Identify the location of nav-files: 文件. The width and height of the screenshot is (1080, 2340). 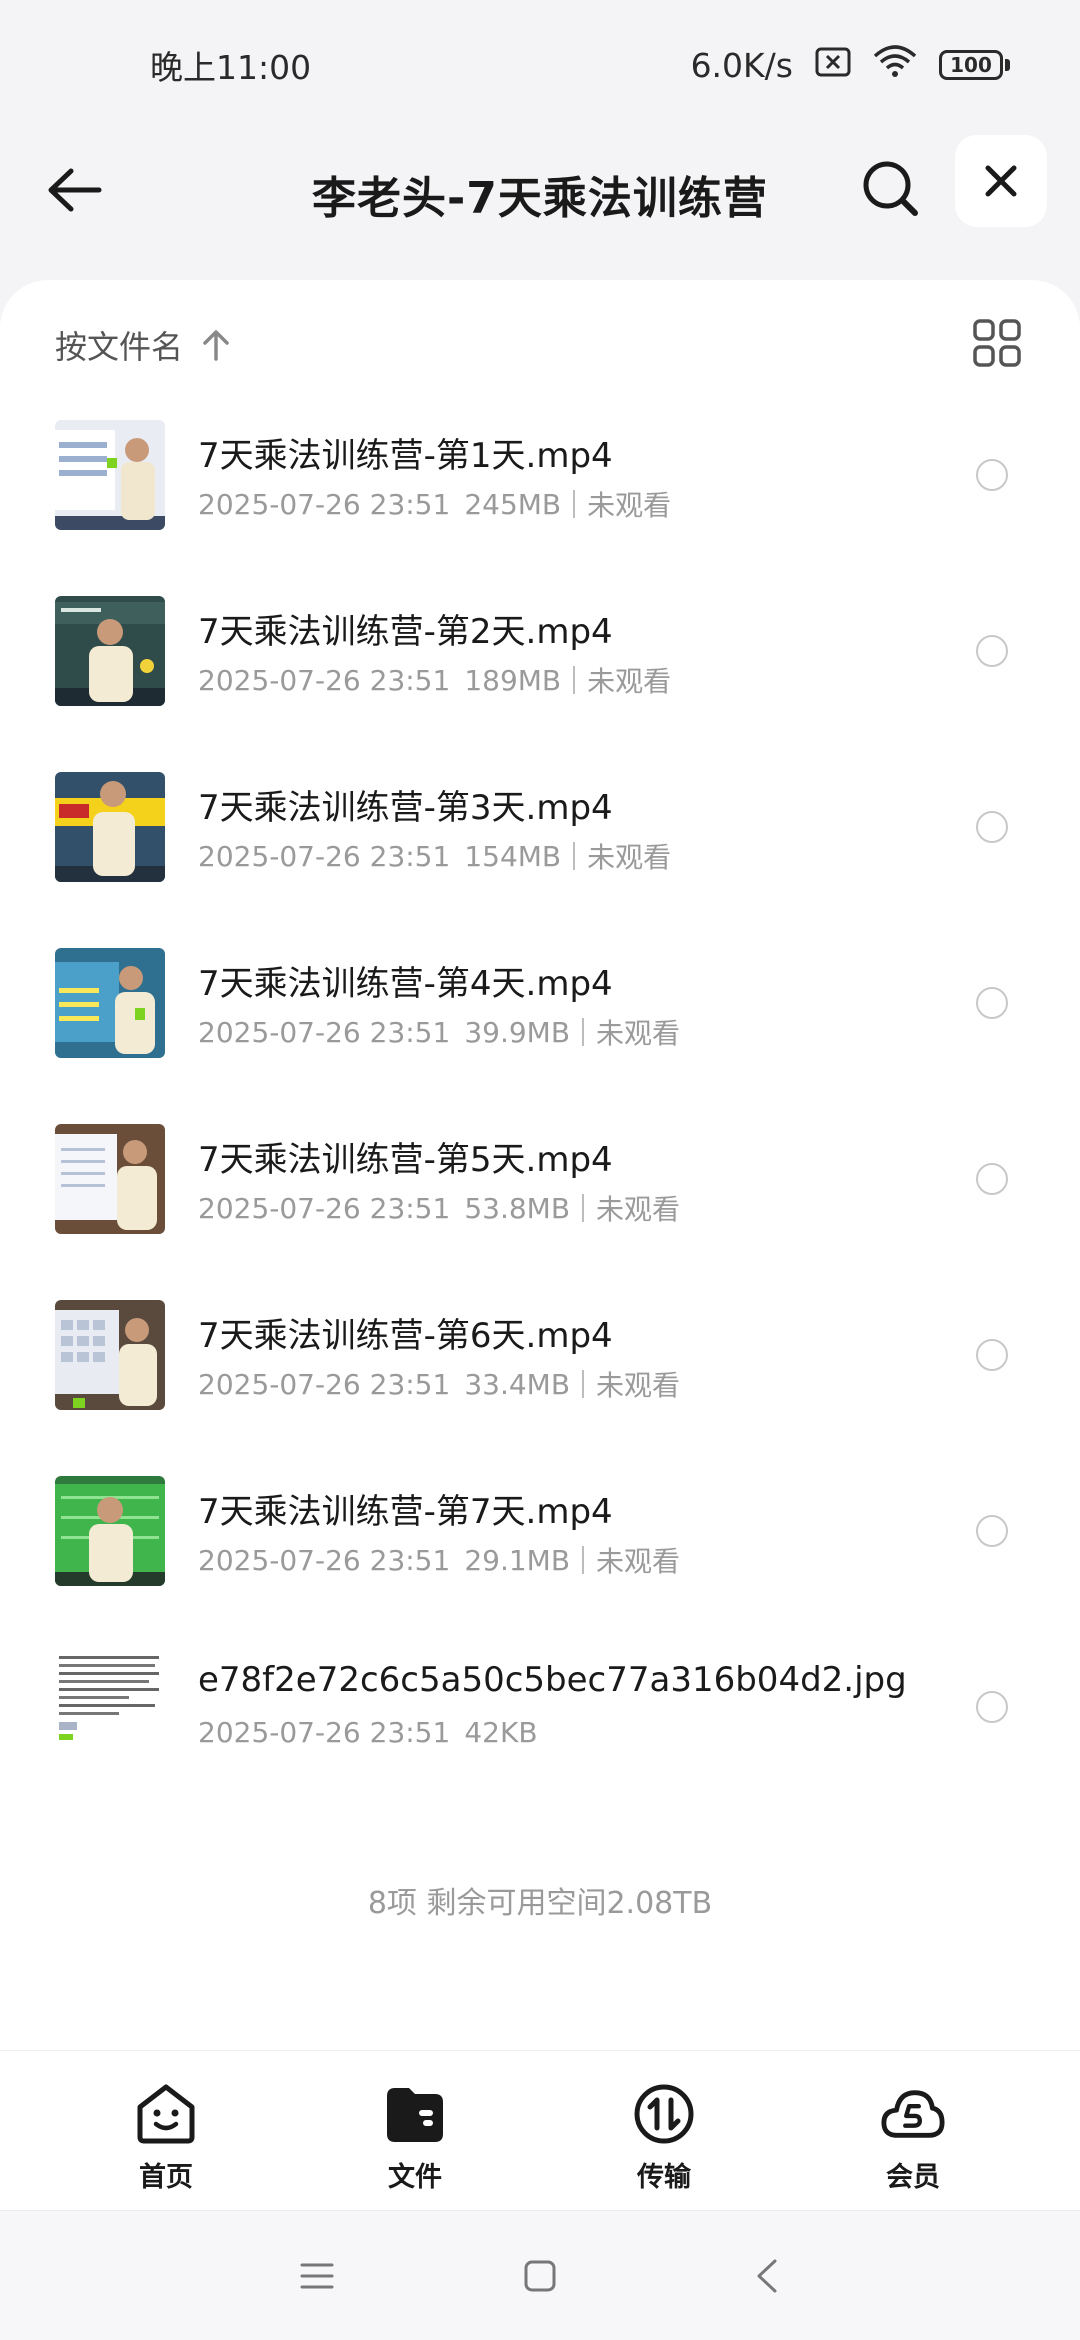
(415, 2141).